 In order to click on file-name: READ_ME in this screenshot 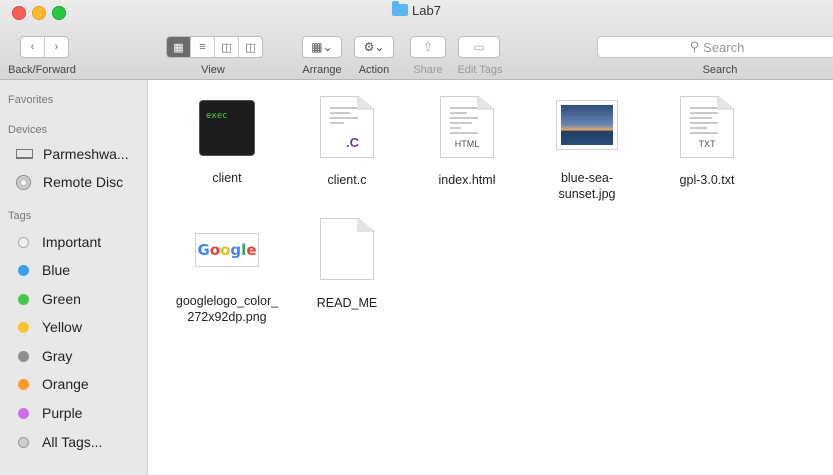, I will do `click(347, 303)`.